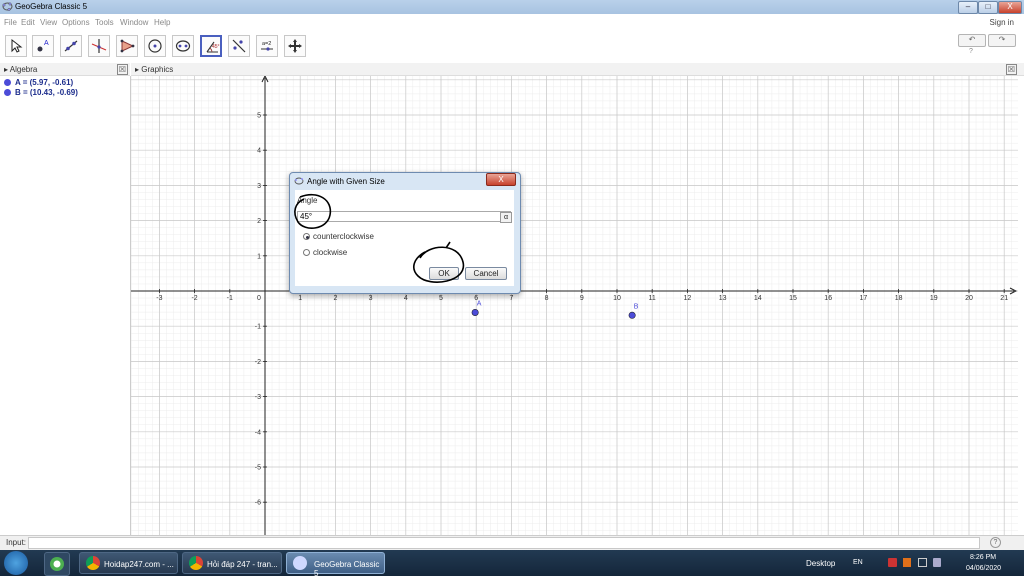 Image resolution: width=1024 pixels, height=578 pixels. I want to click on tool-conic, so click(183, 46).